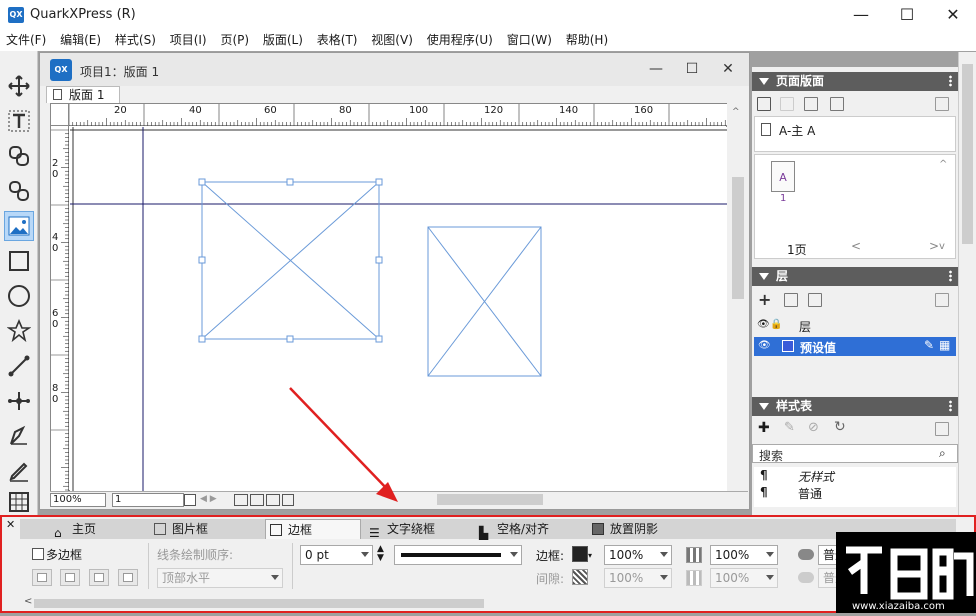 This screenshot has height=616, width=976. I want to click on tab-picture-box: 图片框, so click(200, 529).